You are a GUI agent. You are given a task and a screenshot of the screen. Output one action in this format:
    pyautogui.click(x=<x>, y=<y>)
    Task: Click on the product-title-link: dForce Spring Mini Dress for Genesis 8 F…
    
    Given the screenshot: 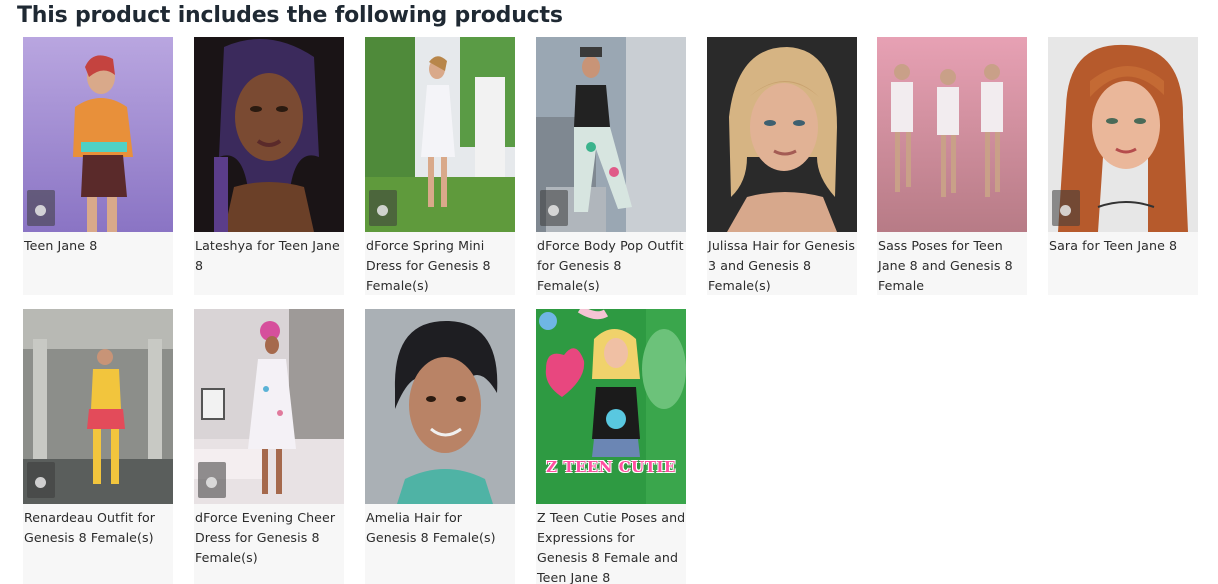 What is the action you would take?
    pyautogui.click(x=440, y=264)
    